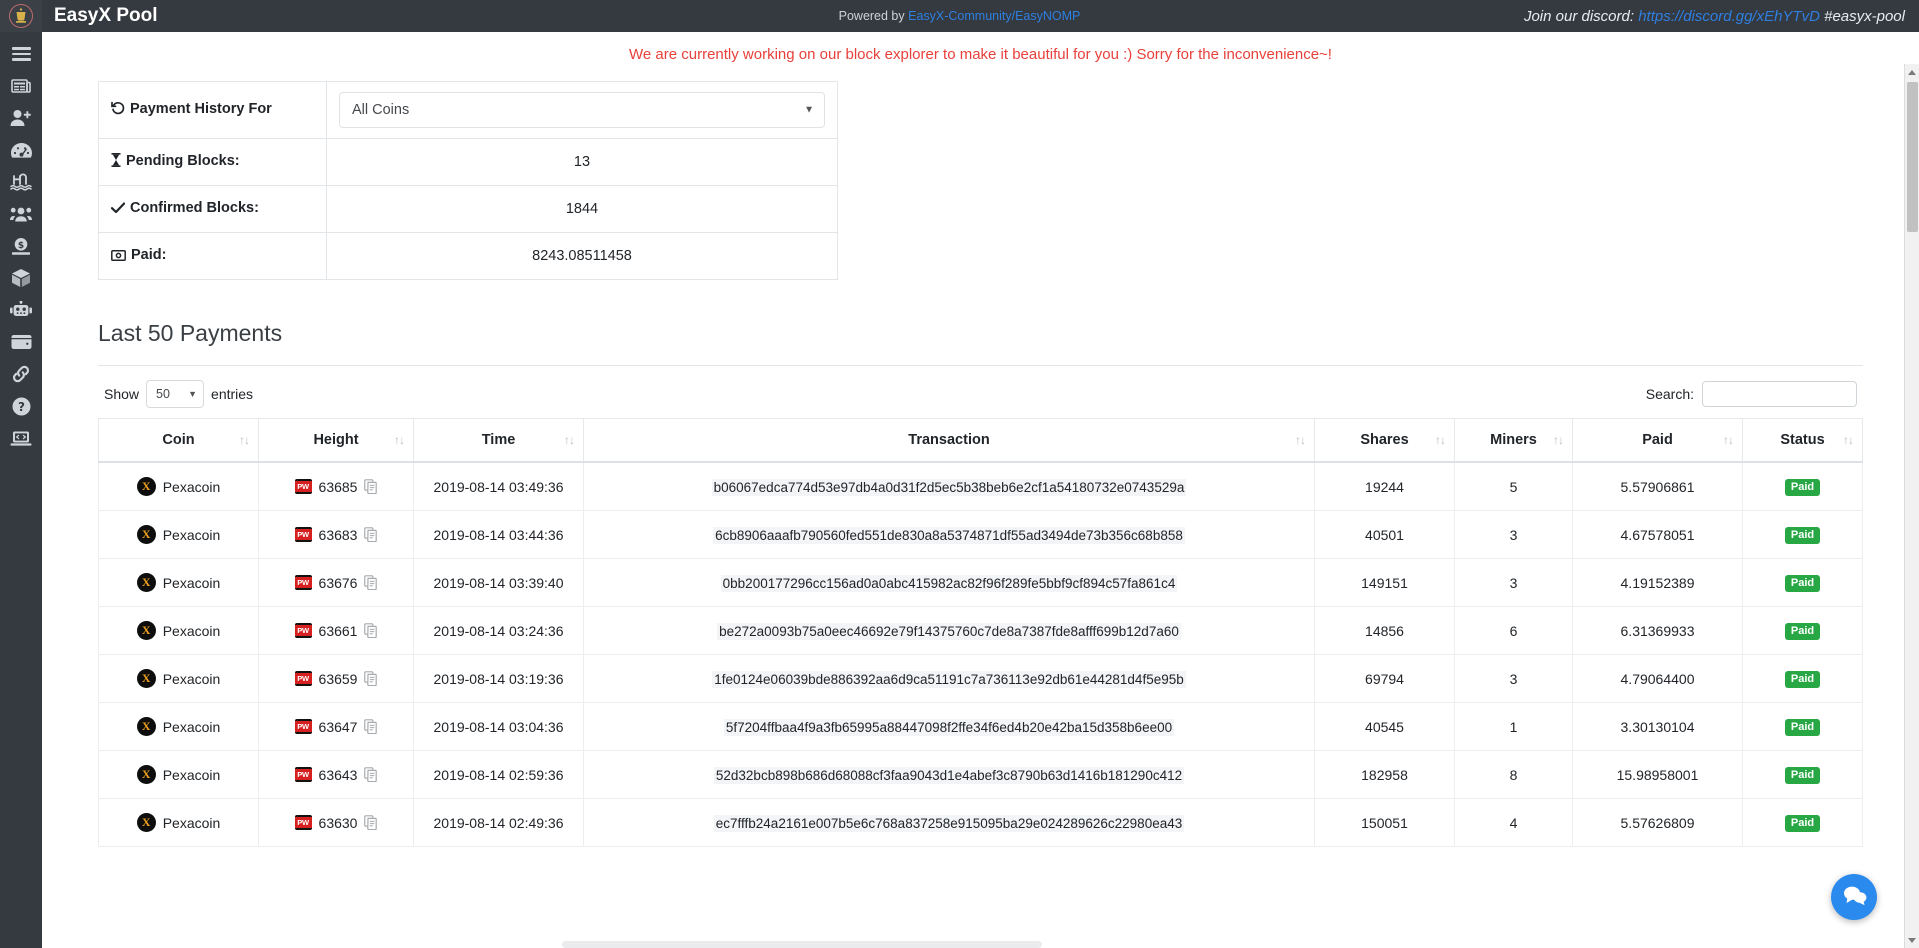  What do you see at coordinates (21, 246) in the screenshot?
I see `sidebar-item-payments: $` at bounding box center [21, 246].